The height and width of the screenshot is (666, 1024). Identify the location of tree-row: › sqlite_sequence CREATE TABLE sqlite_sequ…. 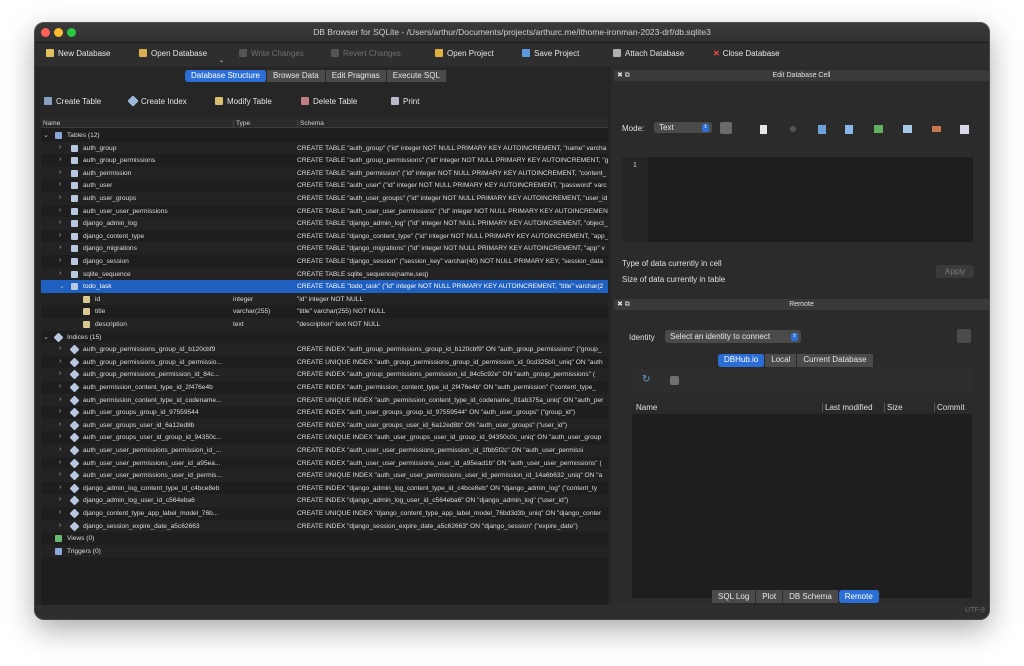
(324, 274).